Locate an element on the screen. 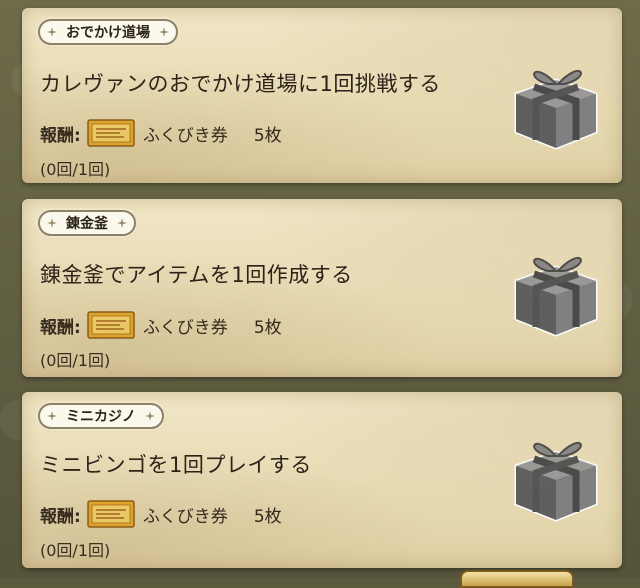 The image size is (640, 588). quest-category-tag: 錬金釜 is located at coordinates (87, 223).